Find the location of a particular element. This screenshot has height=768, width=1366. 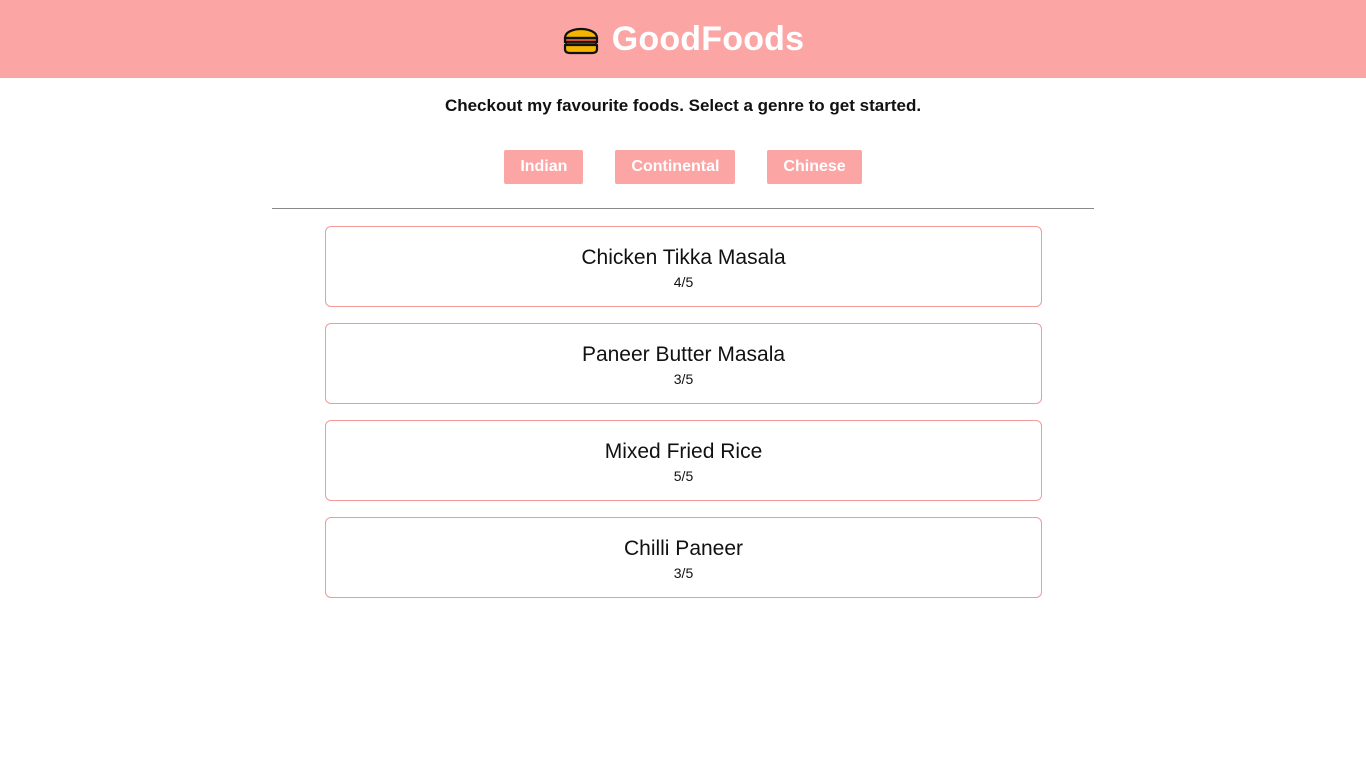

divider is located at coordinates (683, 208).